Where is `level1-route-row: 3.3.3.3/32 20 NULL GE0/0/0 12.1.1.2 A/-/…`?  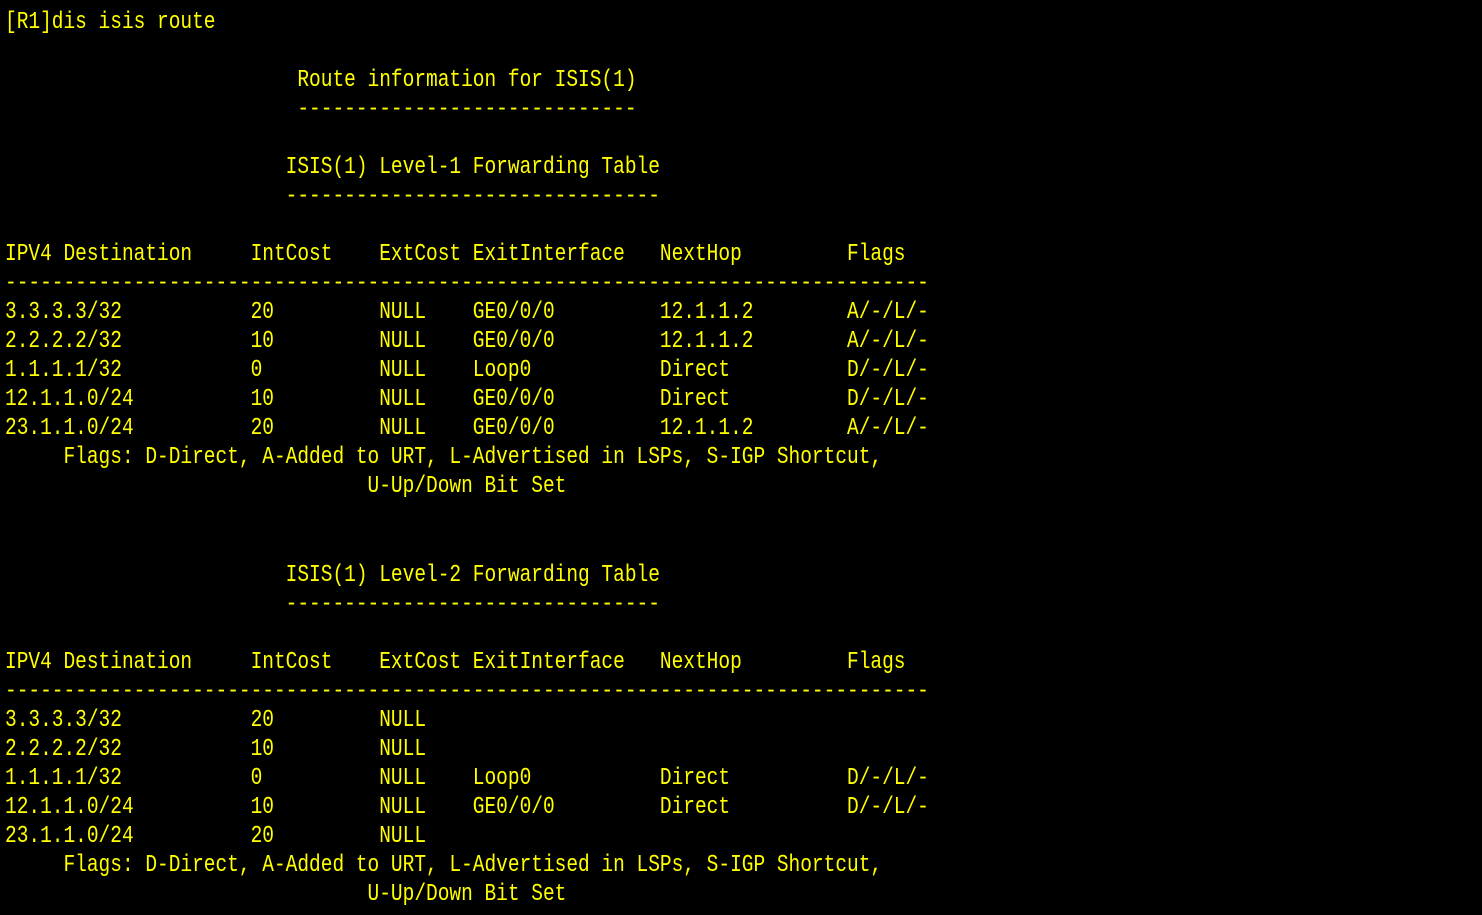
level1-route-row: 3.3.3.3/32 20 NULL GE0/0/0 12.1.1.2 A/-/… is located at coordinates (467, 312).